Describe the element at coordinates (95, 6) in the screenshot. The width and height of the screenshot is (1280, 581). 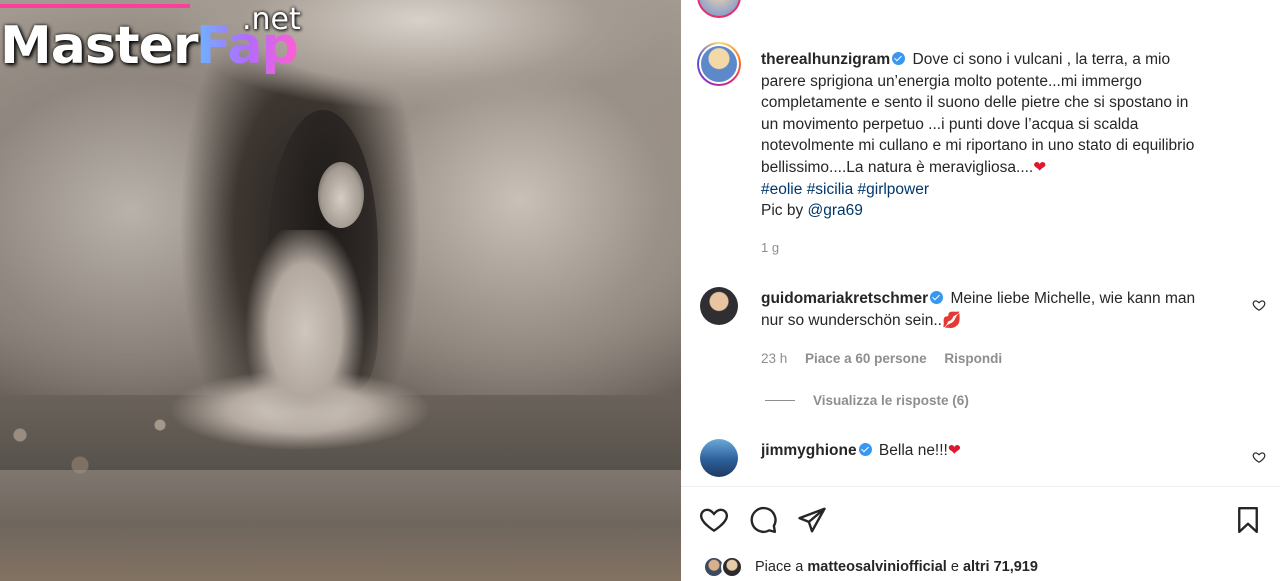
I see `watermark-bar` at that location.